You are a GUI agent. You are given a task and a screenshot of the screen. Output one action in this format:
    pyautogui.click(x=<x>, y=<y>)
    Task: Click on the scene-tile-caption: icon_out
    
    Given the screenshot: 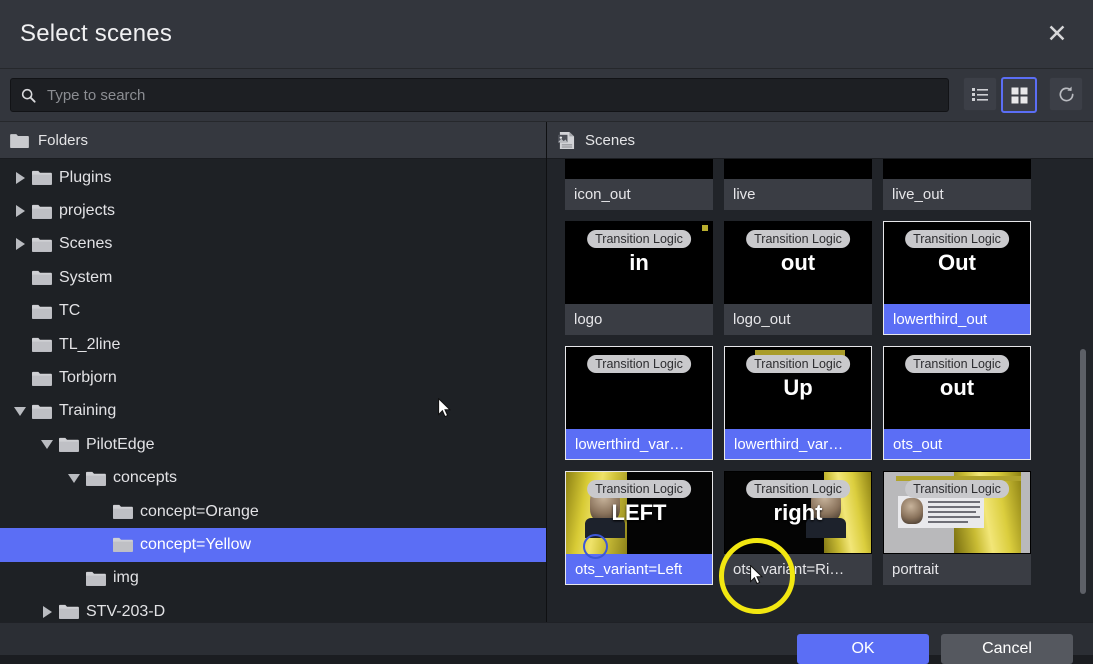 What is the action you would take?
    pyautogui.click(x=639, y=194)
    